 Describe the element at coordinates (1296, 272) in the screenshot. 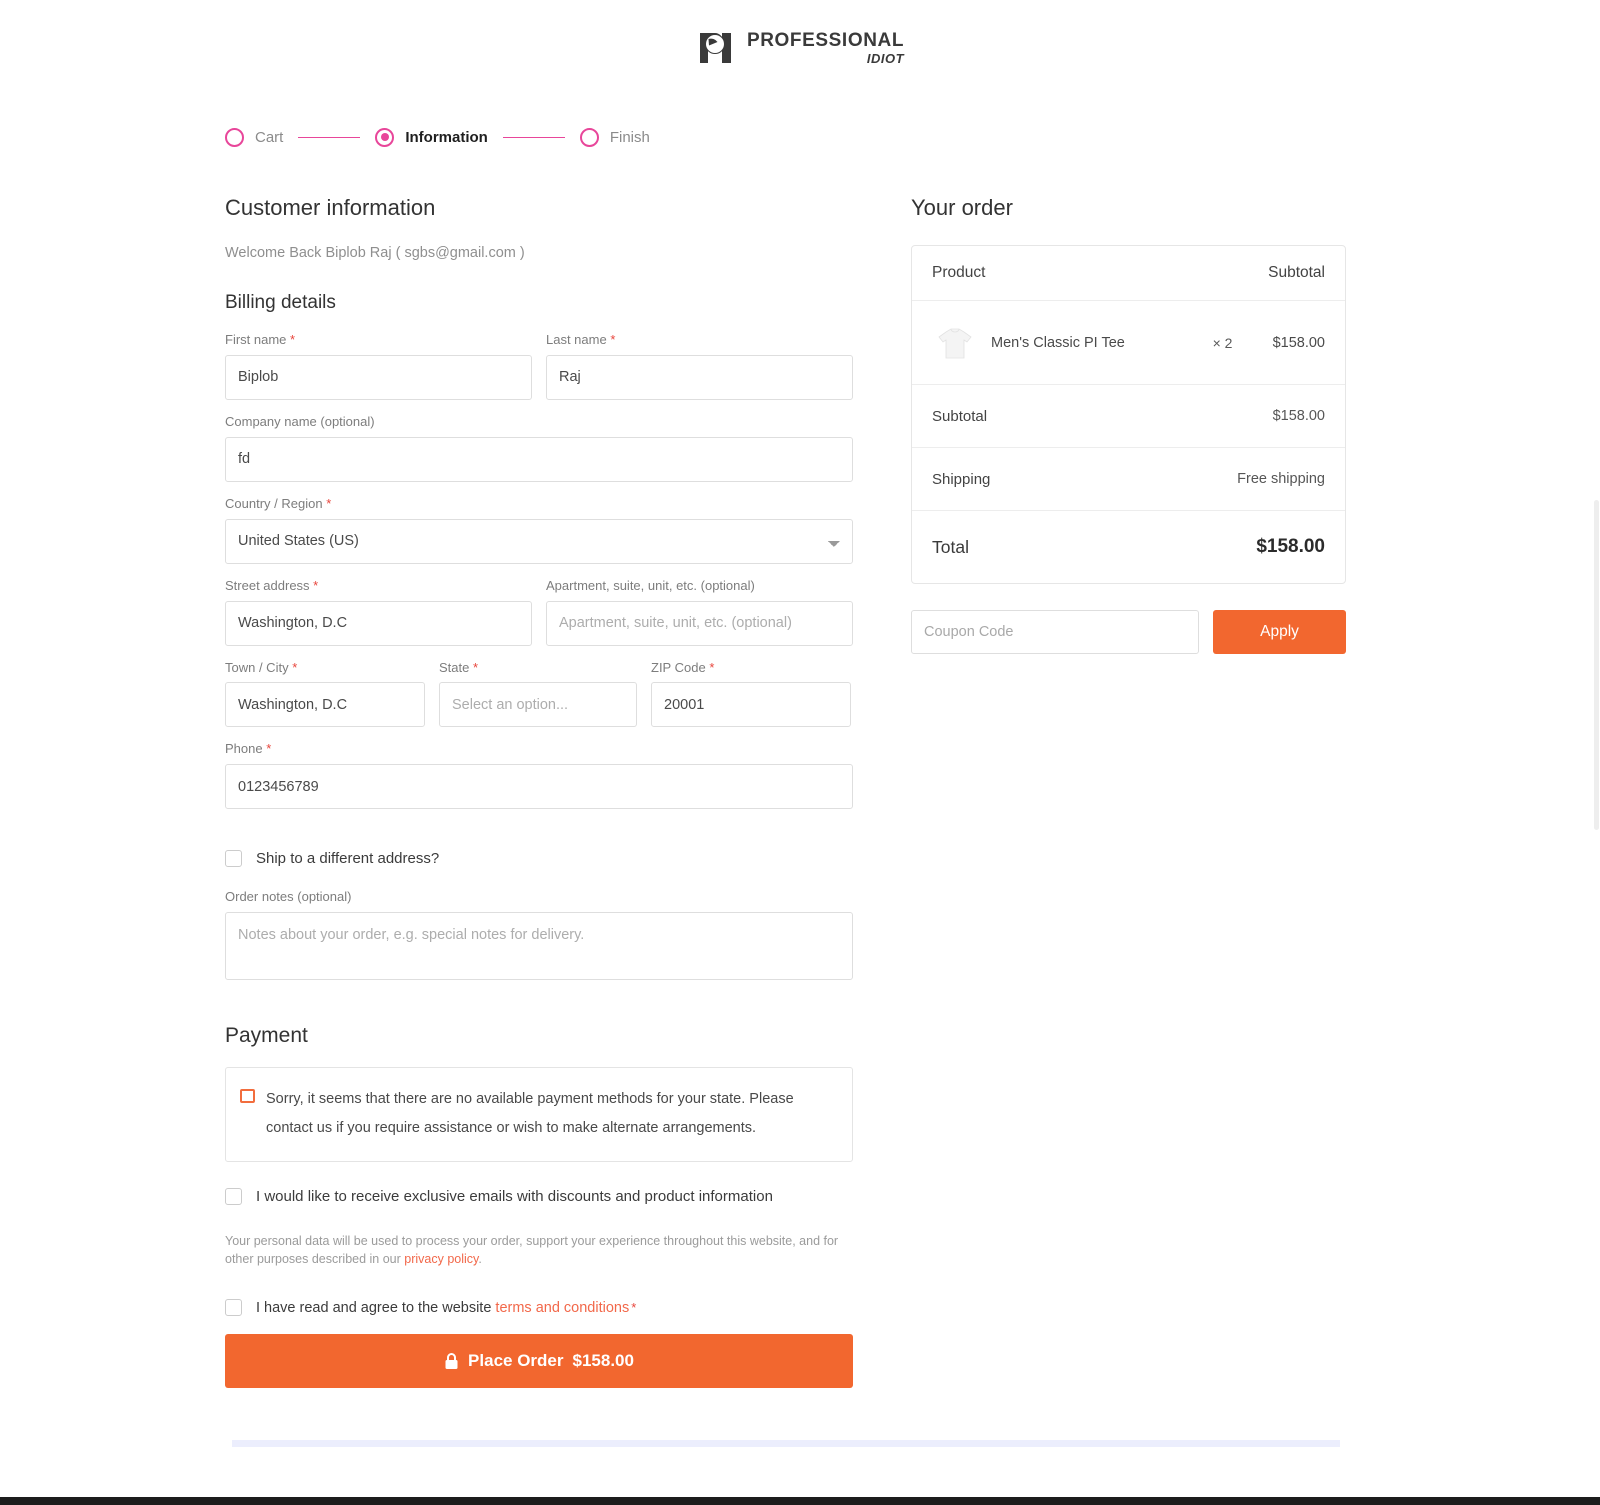

I see `order-col-subtotal: Subtotal` at that location.